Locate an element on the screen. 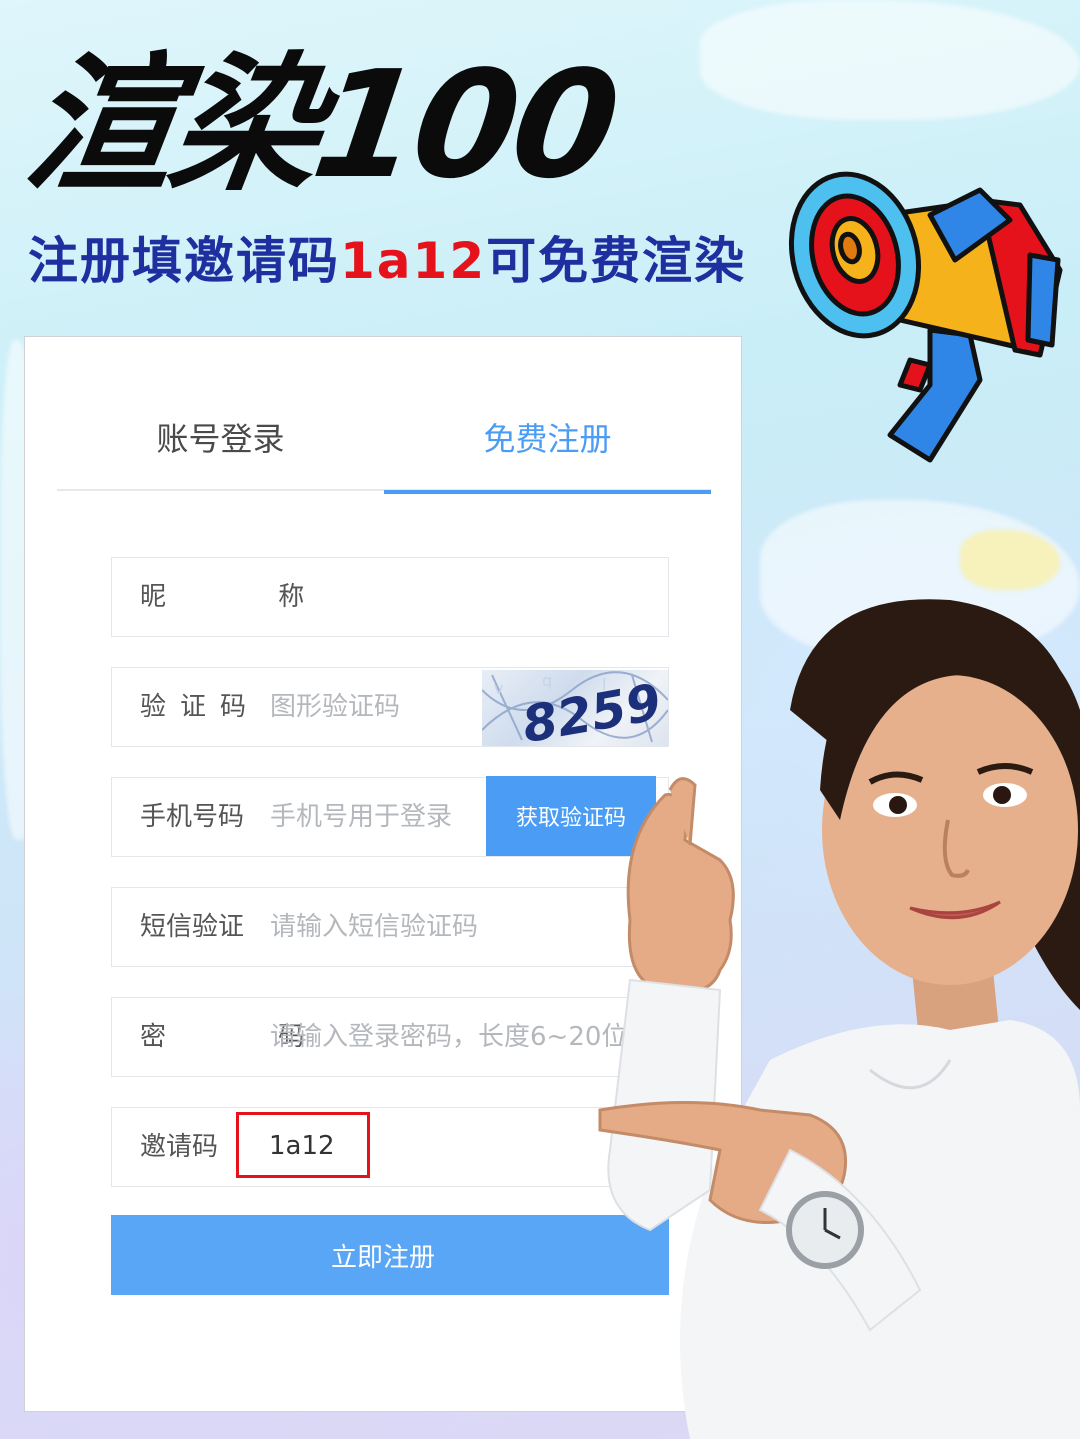 This screenshot has width=1080, height=1439. hero-subtitle: 注册填邀请码1a12可免费渲染 is located at coordinates (387, 261).